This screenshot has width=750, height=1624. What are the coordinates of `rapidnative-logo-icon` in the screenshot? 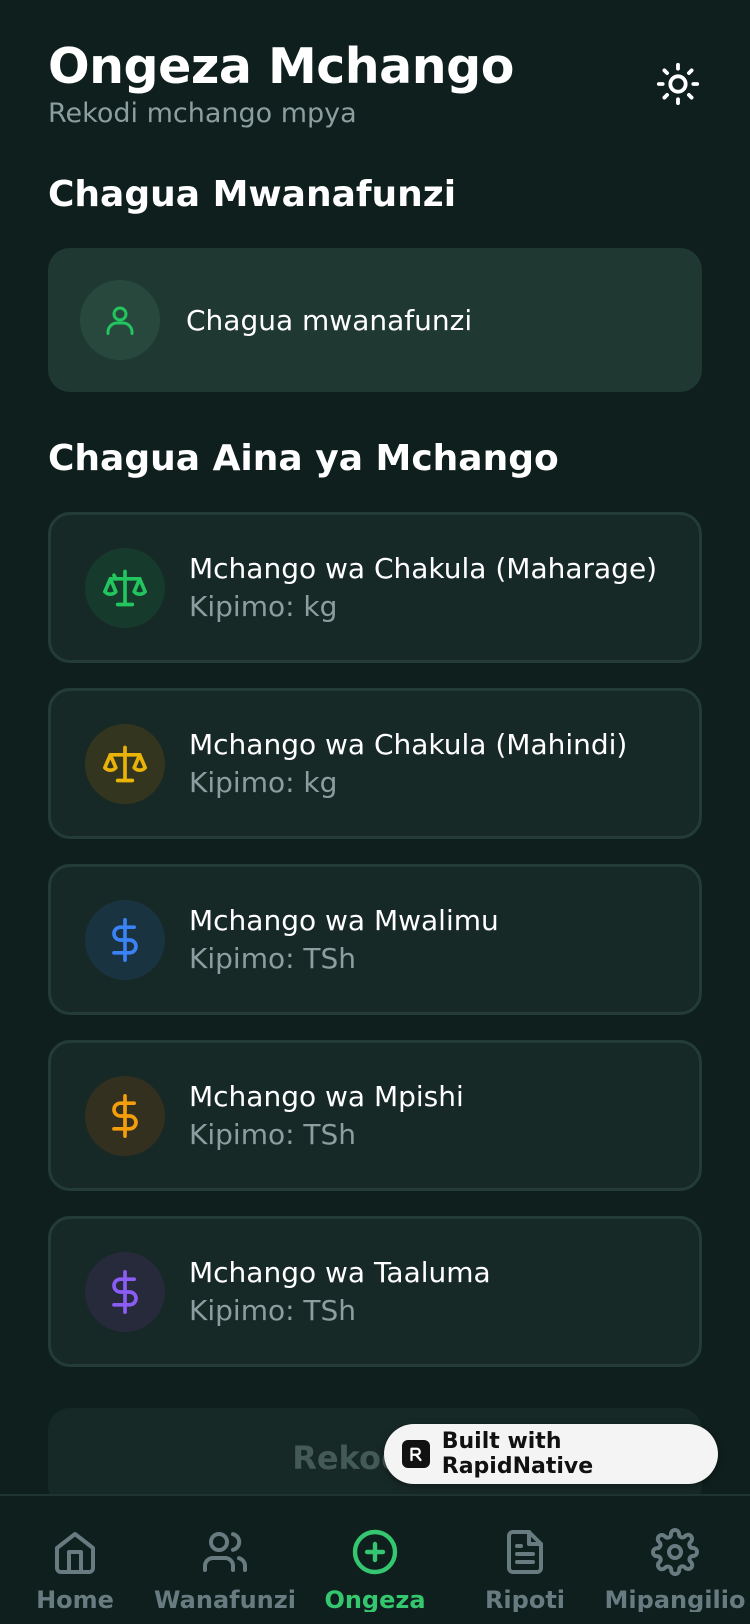 It's located at (416, 1454).